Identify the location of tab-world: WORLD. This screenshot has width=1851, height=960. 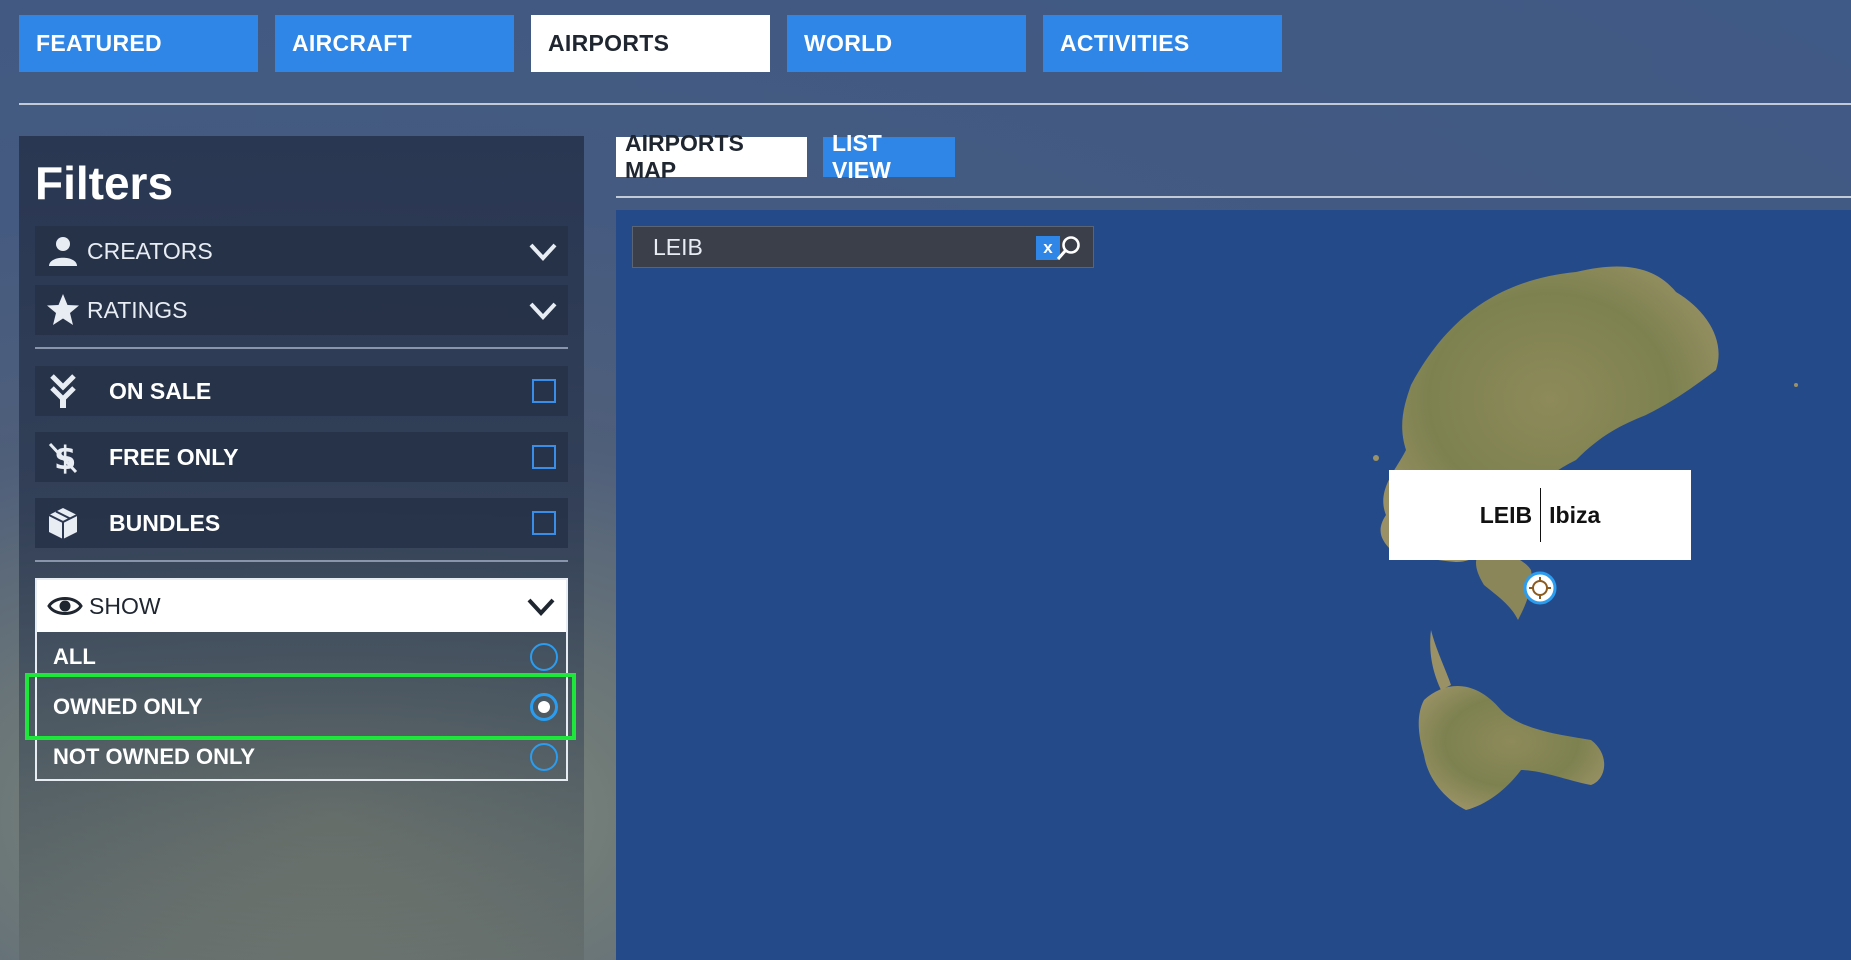
(906, 43).